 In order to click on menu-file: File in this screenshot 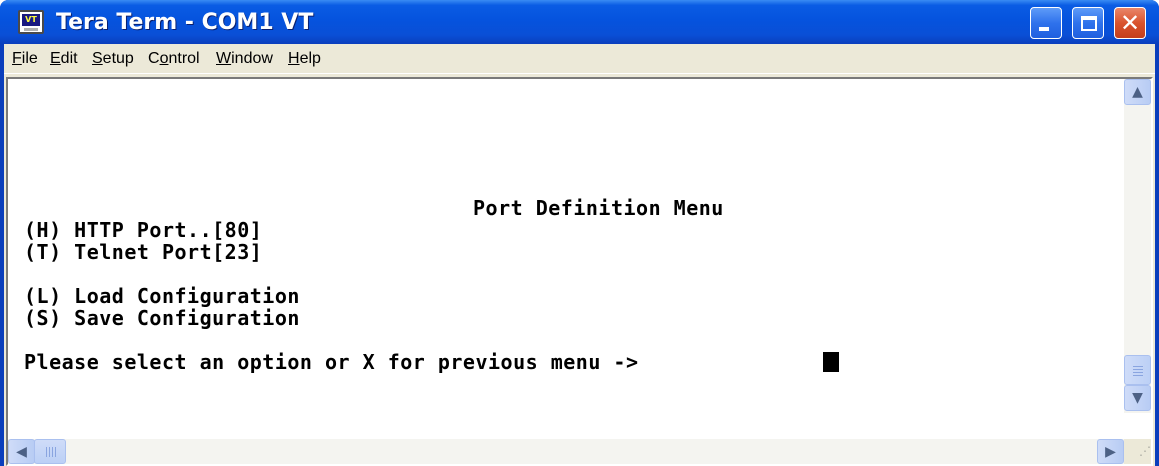, I will do `click(25, 59)`.